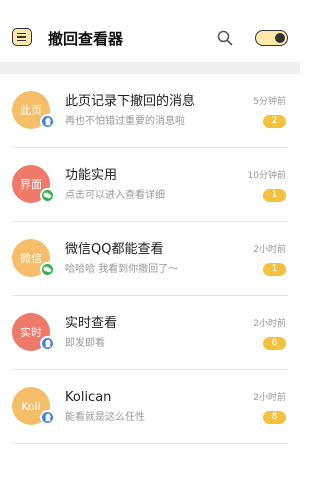  I want to click on toggle-switch, so click(271, 38).